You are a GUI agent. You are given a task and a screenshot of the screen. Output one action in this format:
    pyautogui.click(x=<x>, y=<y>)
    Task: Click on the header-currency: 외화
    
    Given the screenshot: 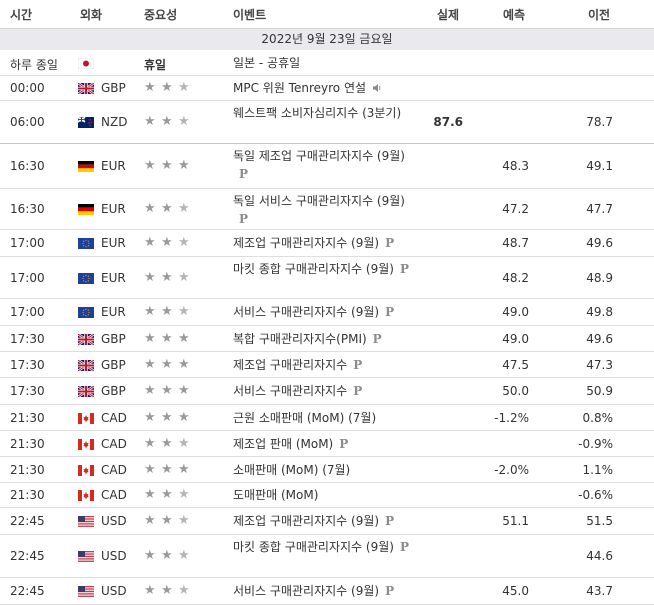 What is the action you would take?
    pyautogui.click(x=91, y=14)
    